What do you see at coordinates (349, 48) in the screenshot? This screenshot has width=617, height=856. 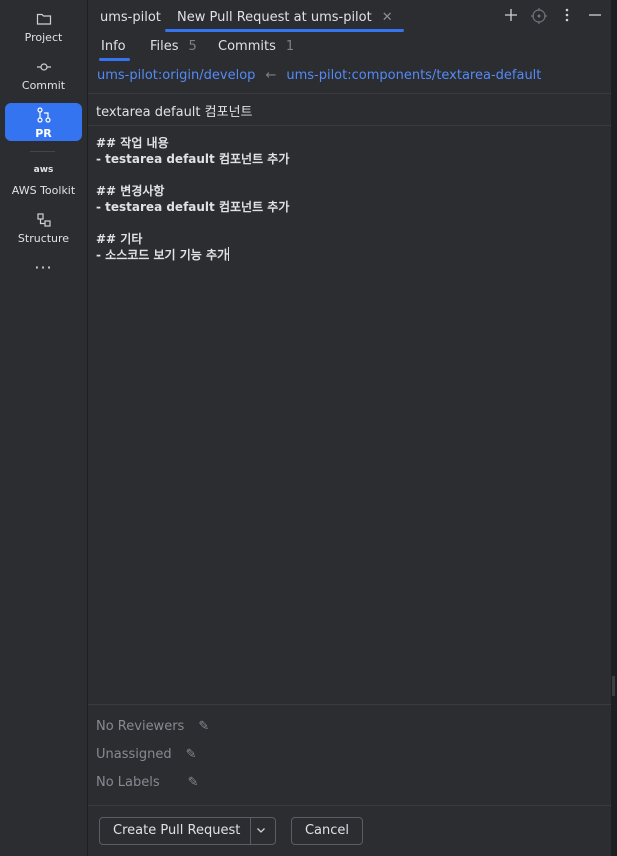 I see `pr-sub-tabs: Info Files 5 Commits 1` at bounding box center [349, 48].